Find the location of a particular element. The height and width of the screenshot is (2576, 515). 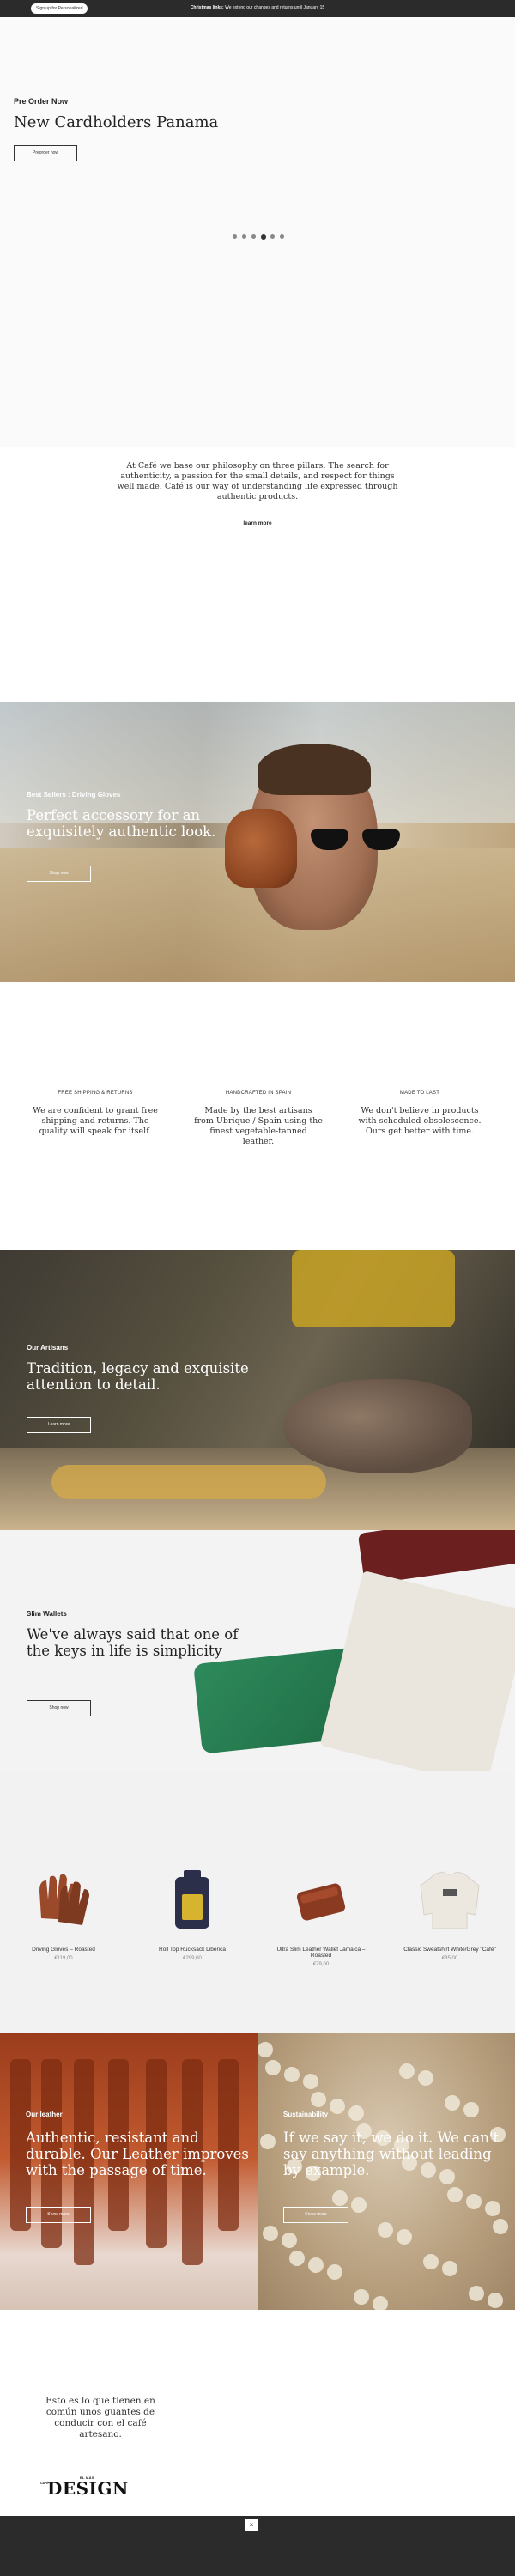

footer: × · is located at coordinates (257, 2546).